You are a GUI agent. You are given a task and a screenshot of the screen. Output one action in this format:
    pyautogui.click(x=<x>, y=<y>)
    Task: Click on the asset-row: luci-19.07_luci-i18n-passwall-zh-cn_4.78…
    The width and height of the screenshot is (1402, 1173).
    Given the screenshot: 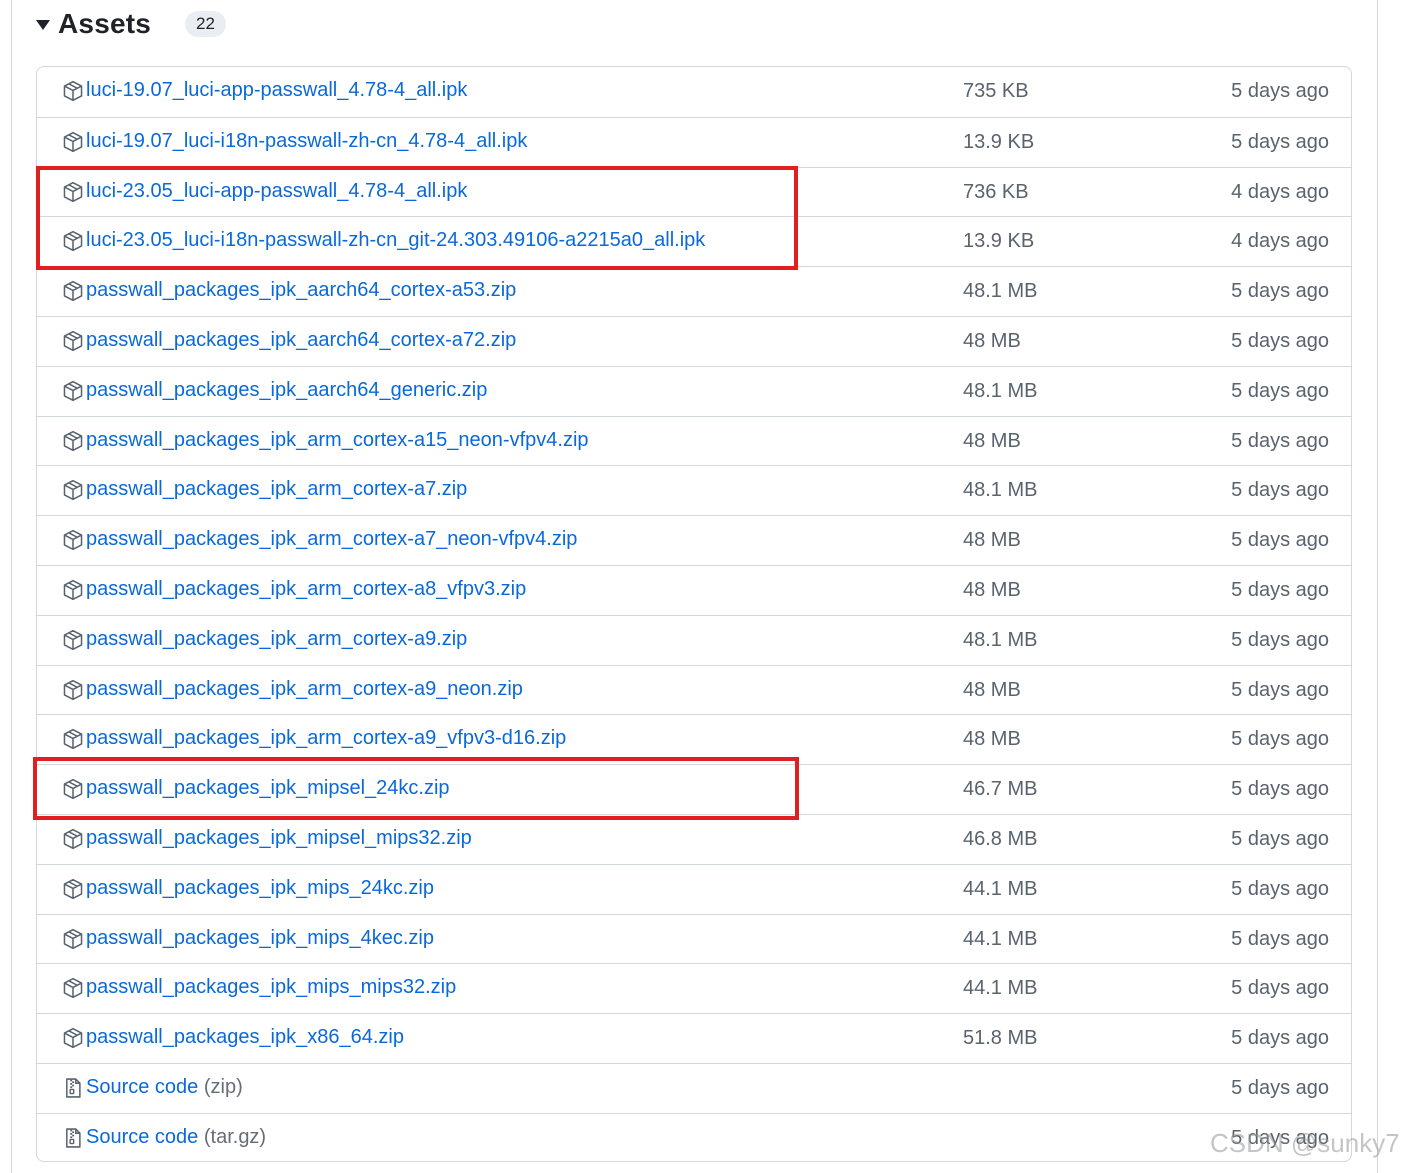 What is the action you would take?
    pyautogui.click(x=694, y=141)
    